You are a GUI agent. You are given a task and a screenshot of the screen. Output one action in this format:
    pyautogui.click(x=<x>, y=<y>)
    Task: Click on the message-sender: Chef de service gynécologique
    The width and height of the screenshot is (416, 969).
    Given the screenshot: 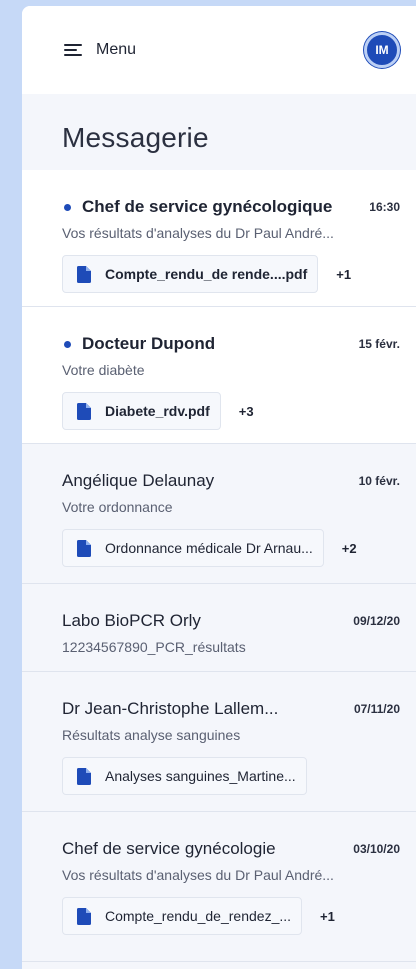 What is the action you would take?
    pyautogui.click(x=197, y=207)
    